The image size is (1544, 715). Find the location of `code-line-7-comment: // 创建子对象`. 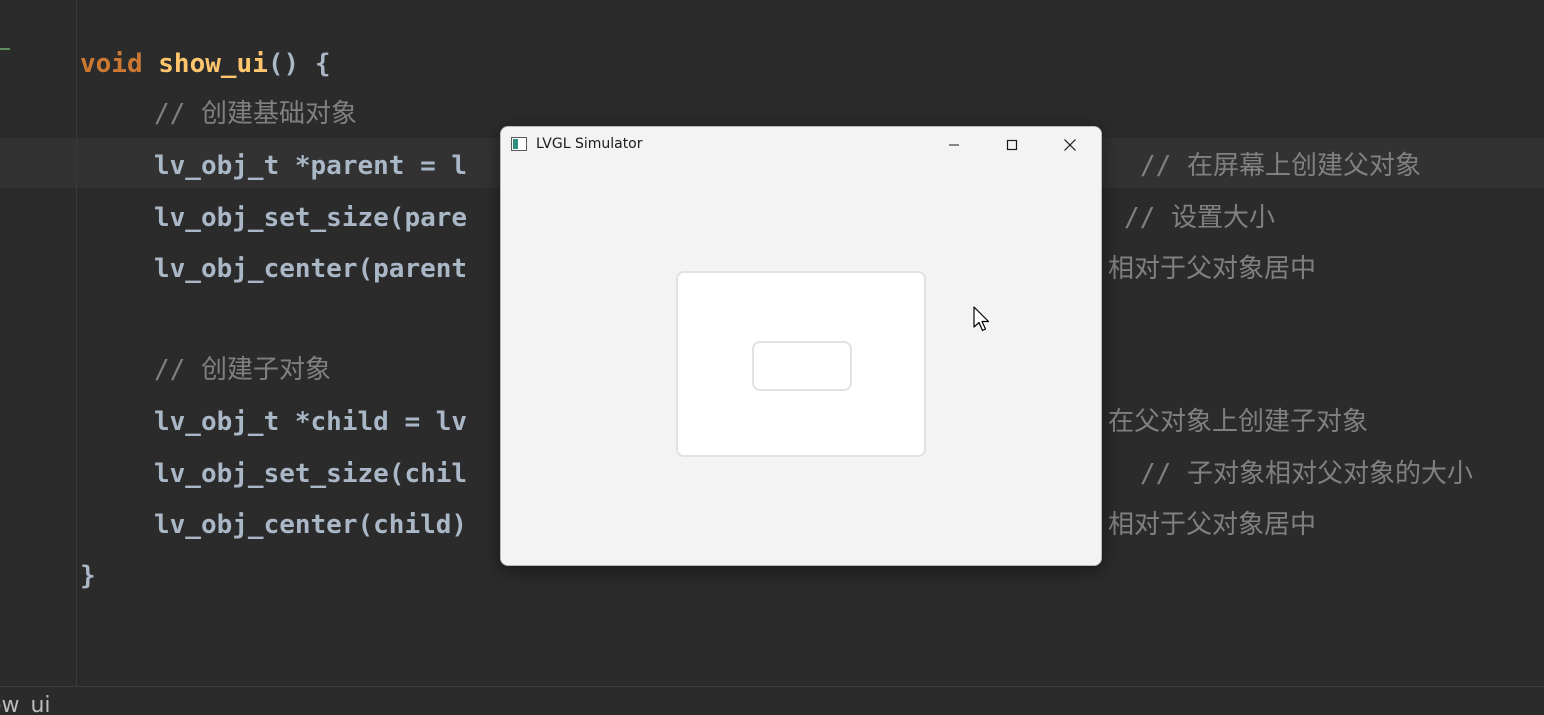

code-line-7-comment: // 创建子对象 is located at coordinates (242, 370).